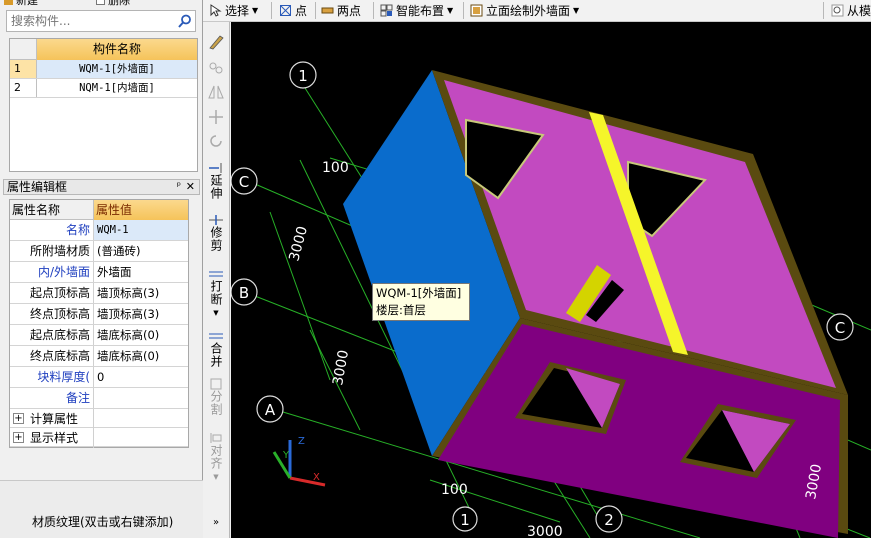 Image resolution: width=871 pixels, height=538 pixels. What do you see at coordinates (216, 403) in the screenshot?
I see `split-label: 分割` at bounding box center [216, 403].